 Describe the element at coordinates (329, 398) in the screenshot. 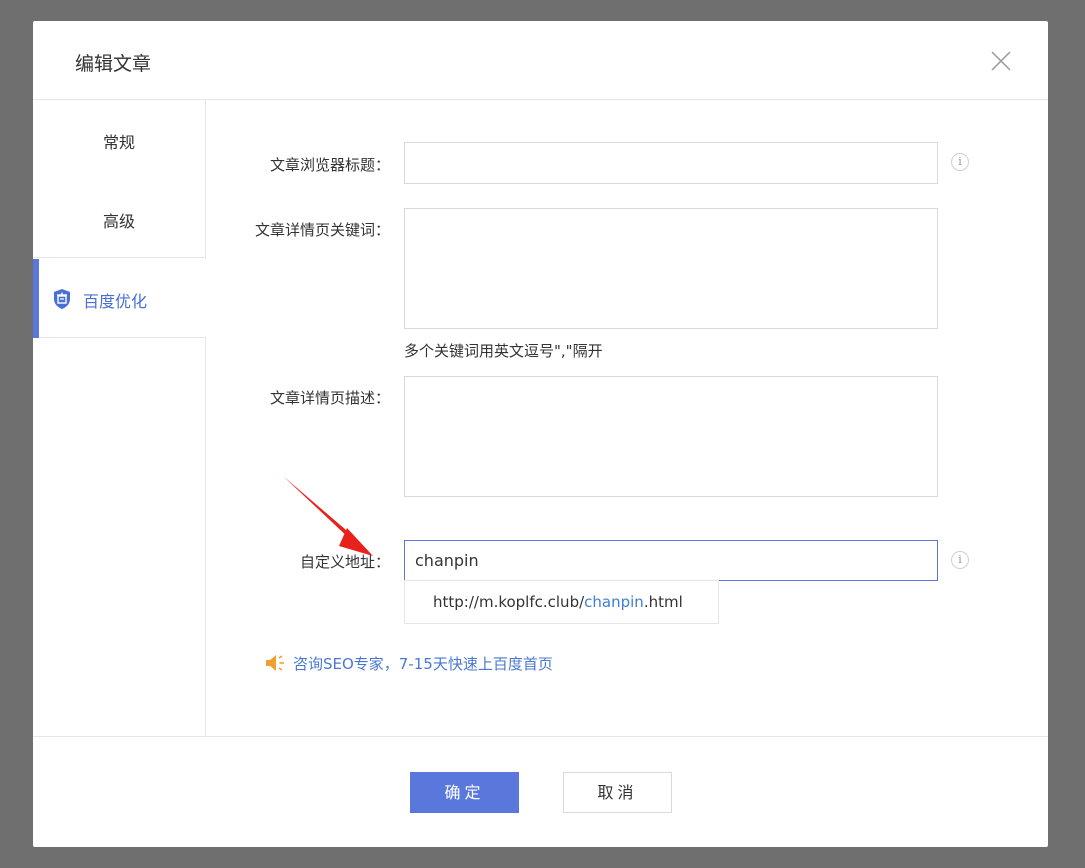

I see `description-label: 文章详情页描述：` at that location.